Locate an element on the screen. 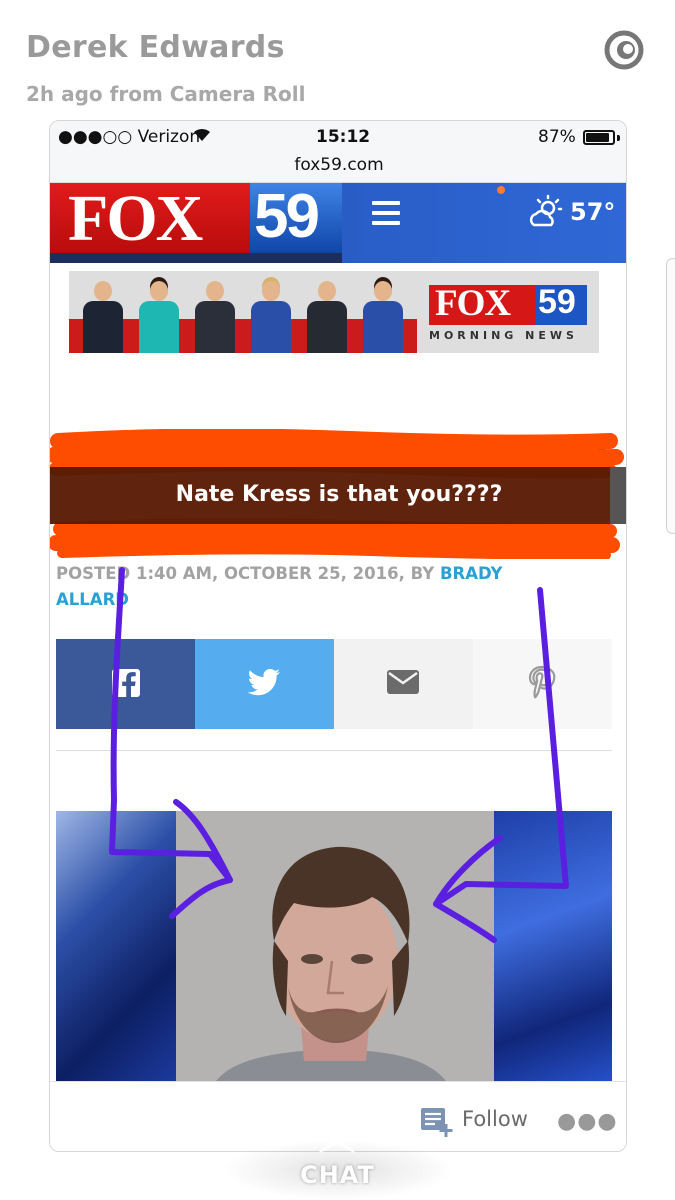  battery-icon is located at coordinates (599, 137).